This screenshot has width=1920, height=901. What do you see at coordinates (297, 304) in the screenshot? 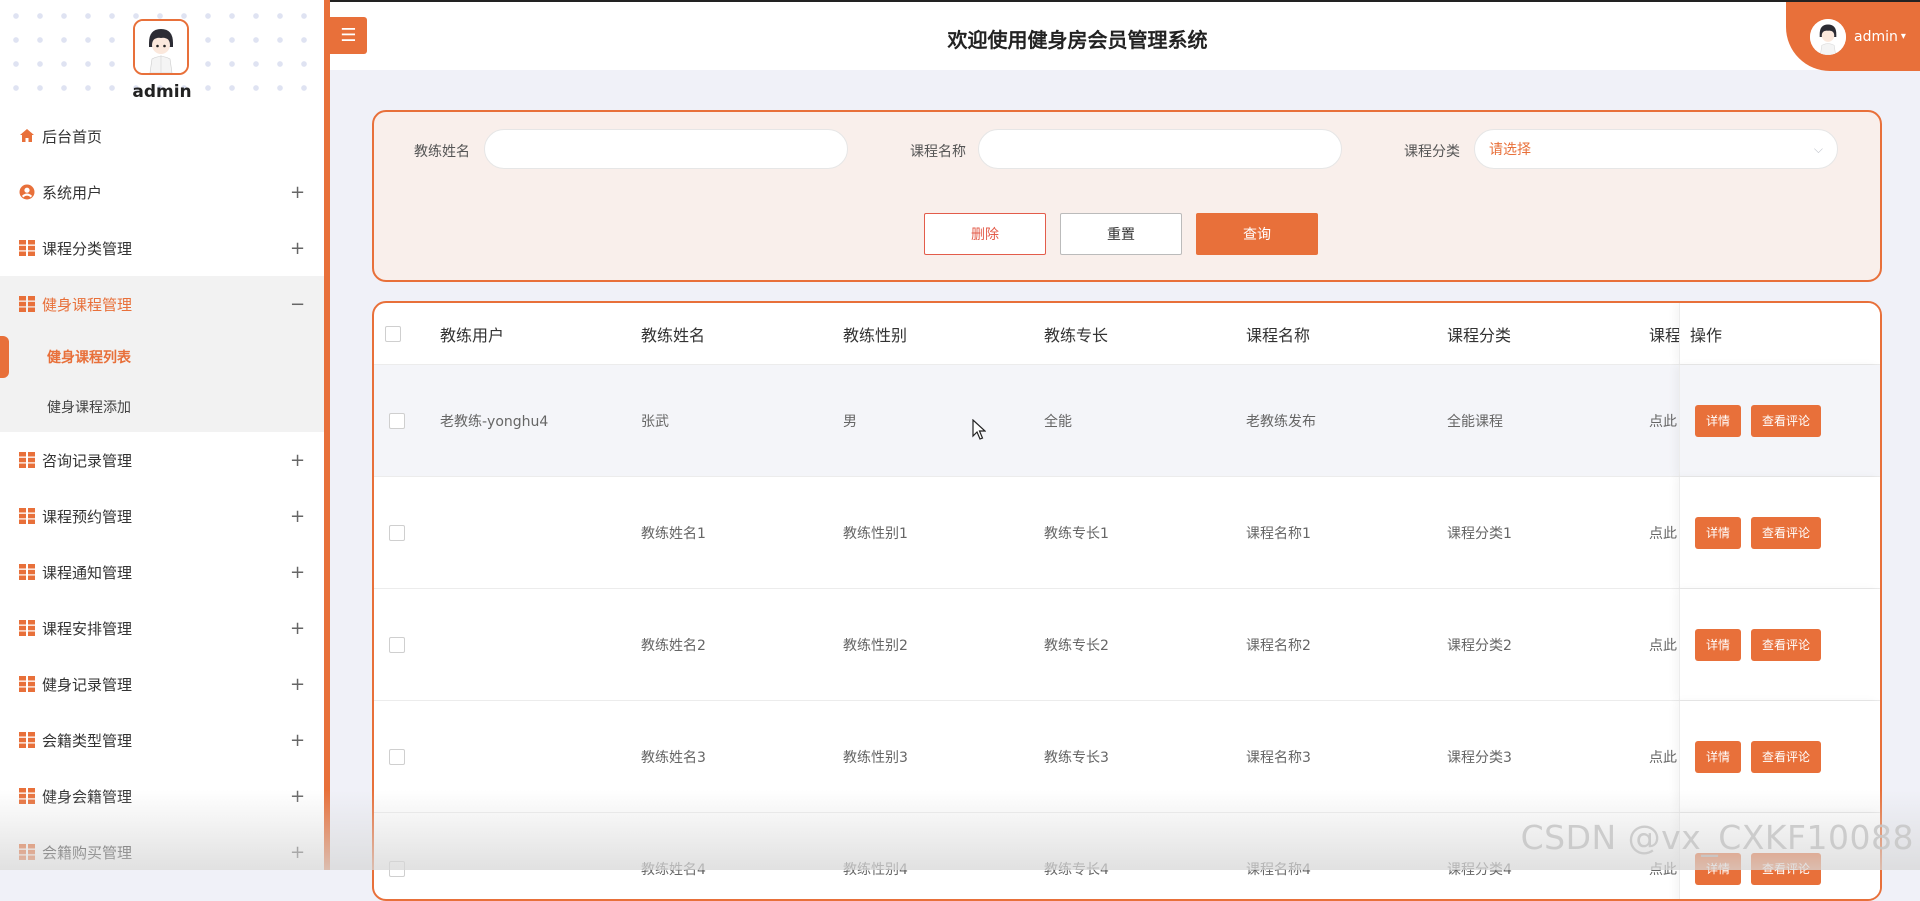
I see `collapse-icon: −` at bounding box center [297, 304].